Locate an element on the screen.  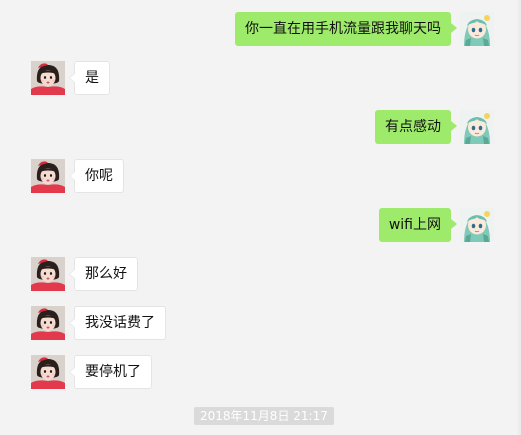
message-row: 有点感动 is located at coordinates (260, 128).